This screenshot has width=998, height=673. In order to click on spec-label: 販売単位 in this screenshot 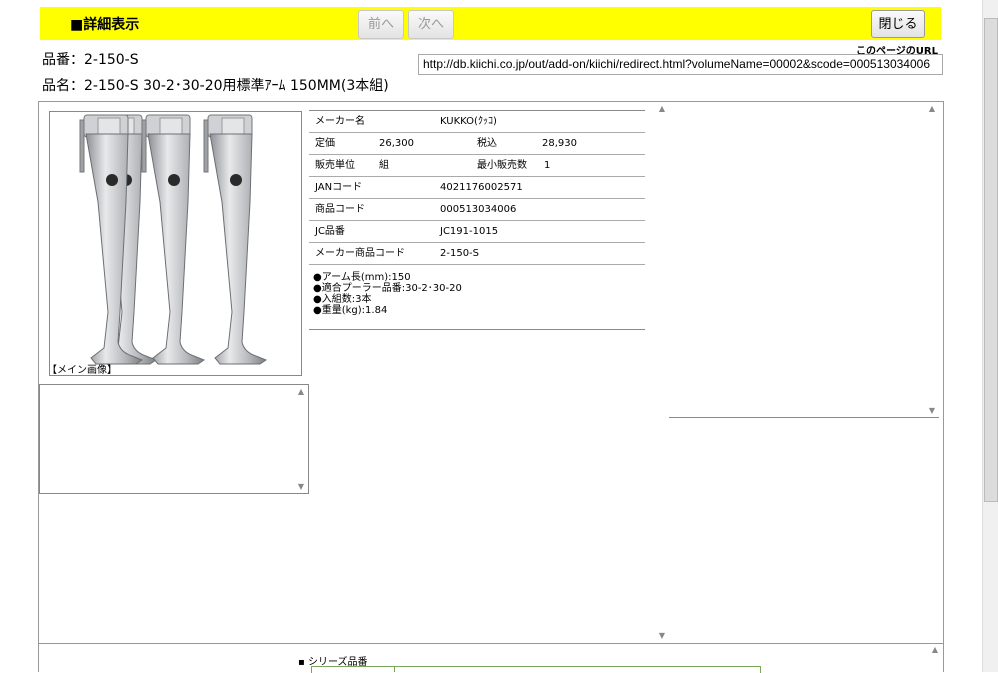, I will do `click(335, 165)`.